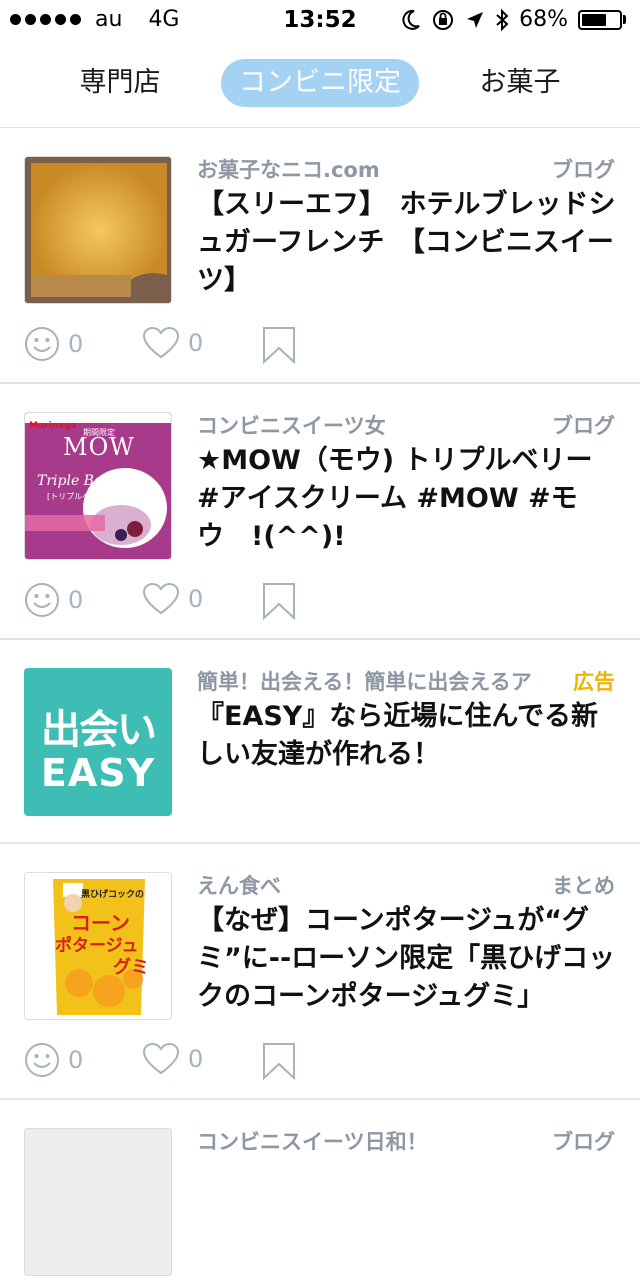  What do you see at coordinates (602, 19) in the screenshot?
I see `battery-icon` at bounding box center [602, 19].